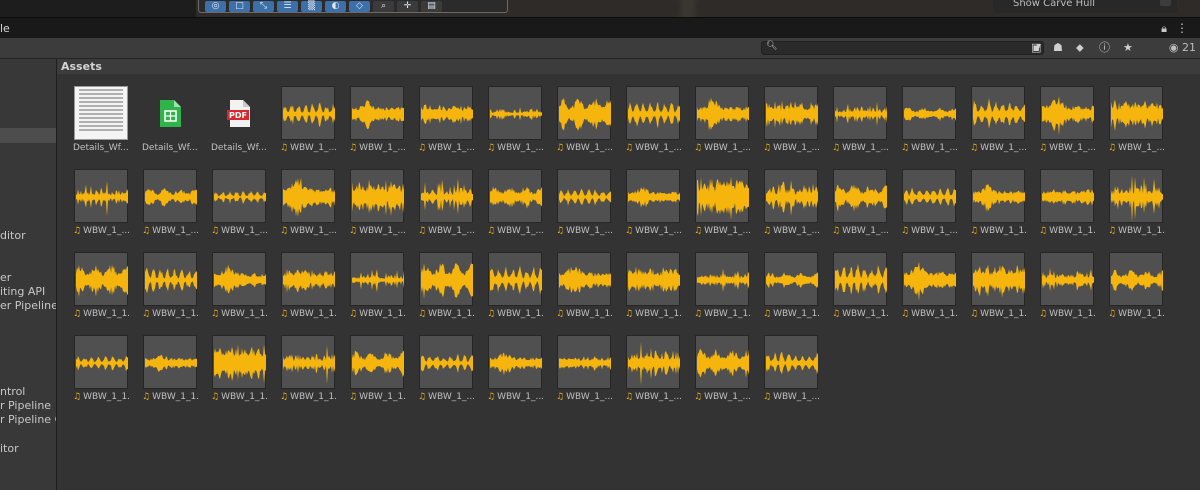  I want to click on layers-icon: ◇, so click(359, 6).